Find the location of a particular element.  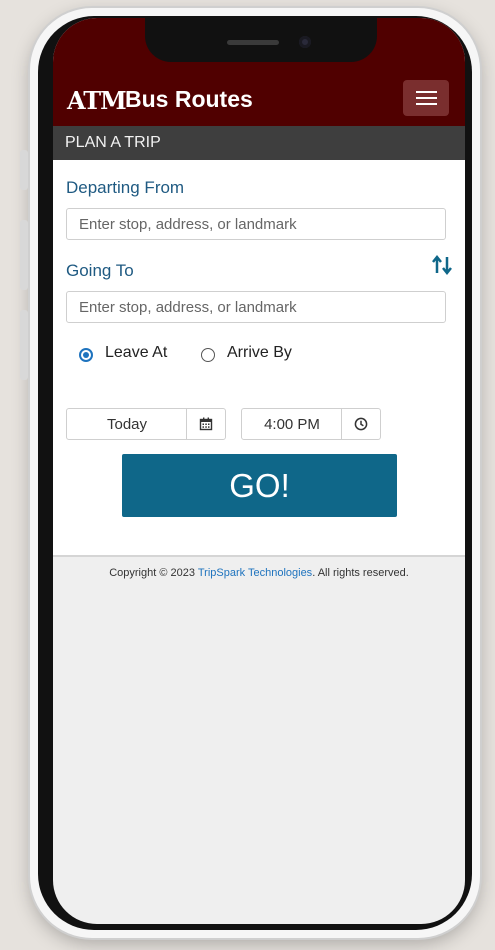

clock-icon is located at coordinates (361, 424).